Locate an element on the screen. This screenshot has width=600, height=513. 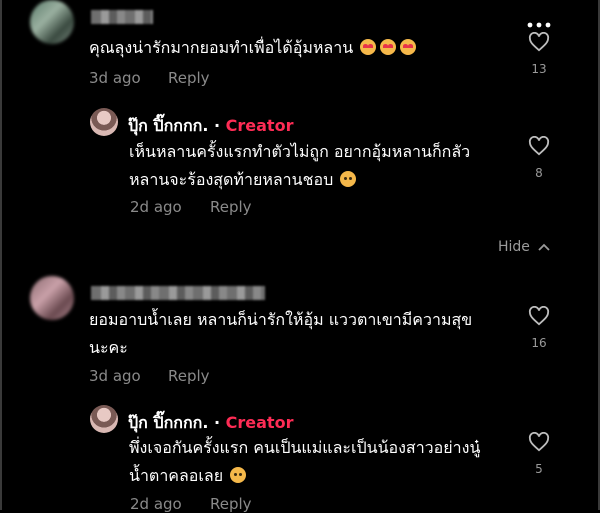
reply-text-line: หลานจะร้องสุดท้ายหลานชอบ is located at coordinates (339, 180).